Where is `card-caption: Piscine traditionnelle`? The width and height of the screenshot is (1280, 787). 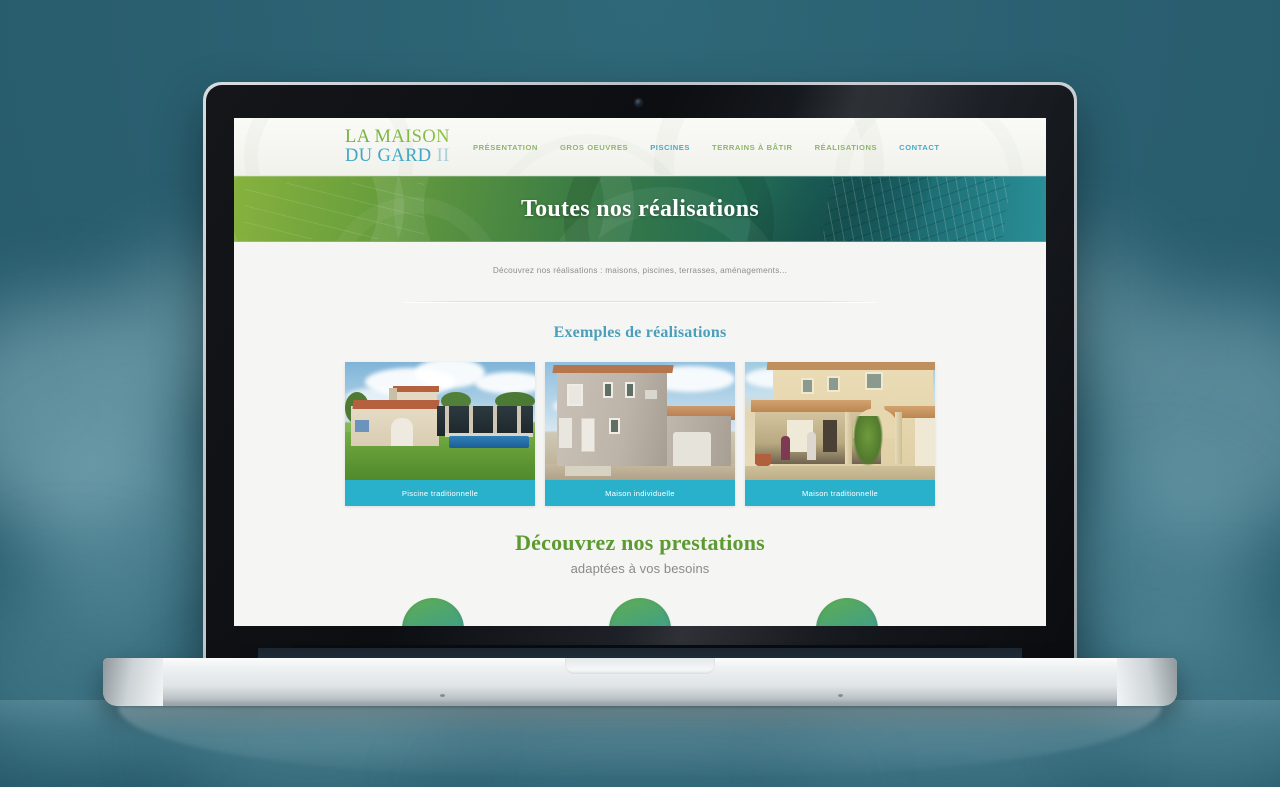
card-caption: Piscine traditionnelle is located at coordinates (440, 493).